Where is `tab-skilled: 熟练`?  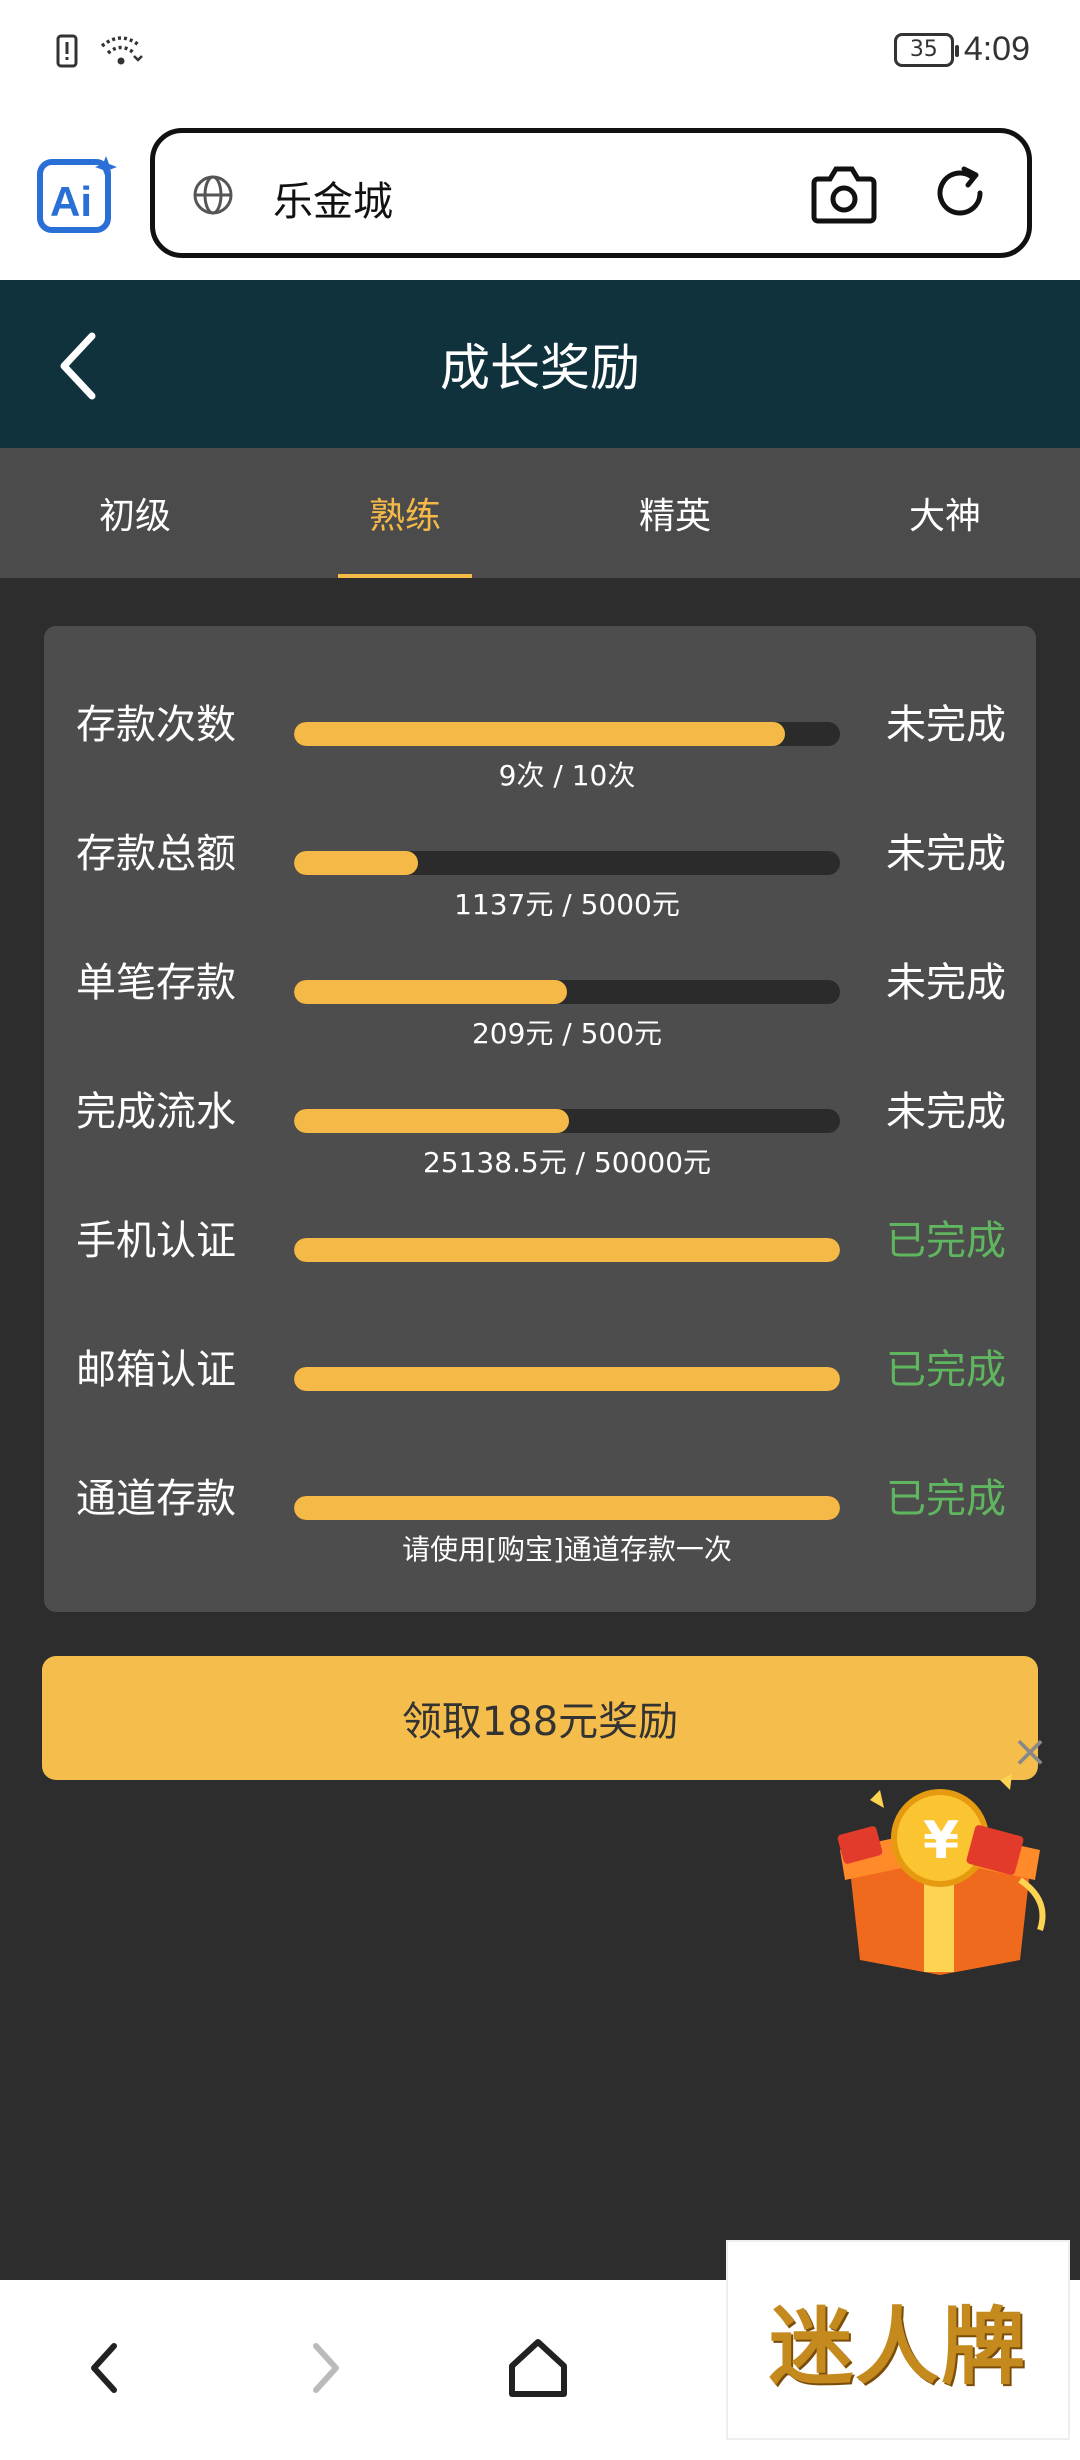
tab-skilled: 熟练 is located at coordinates (405, 513).